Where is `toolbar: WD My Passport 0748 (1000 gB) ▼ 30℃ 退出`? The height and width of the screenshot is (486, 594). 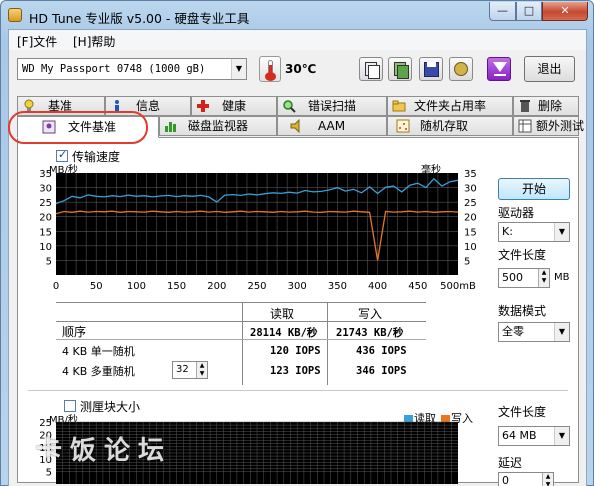
toolbar: WD My Passport 0748 (1000 gB) ▼ 30℃ 退出 is located at coordinates (297, 69).